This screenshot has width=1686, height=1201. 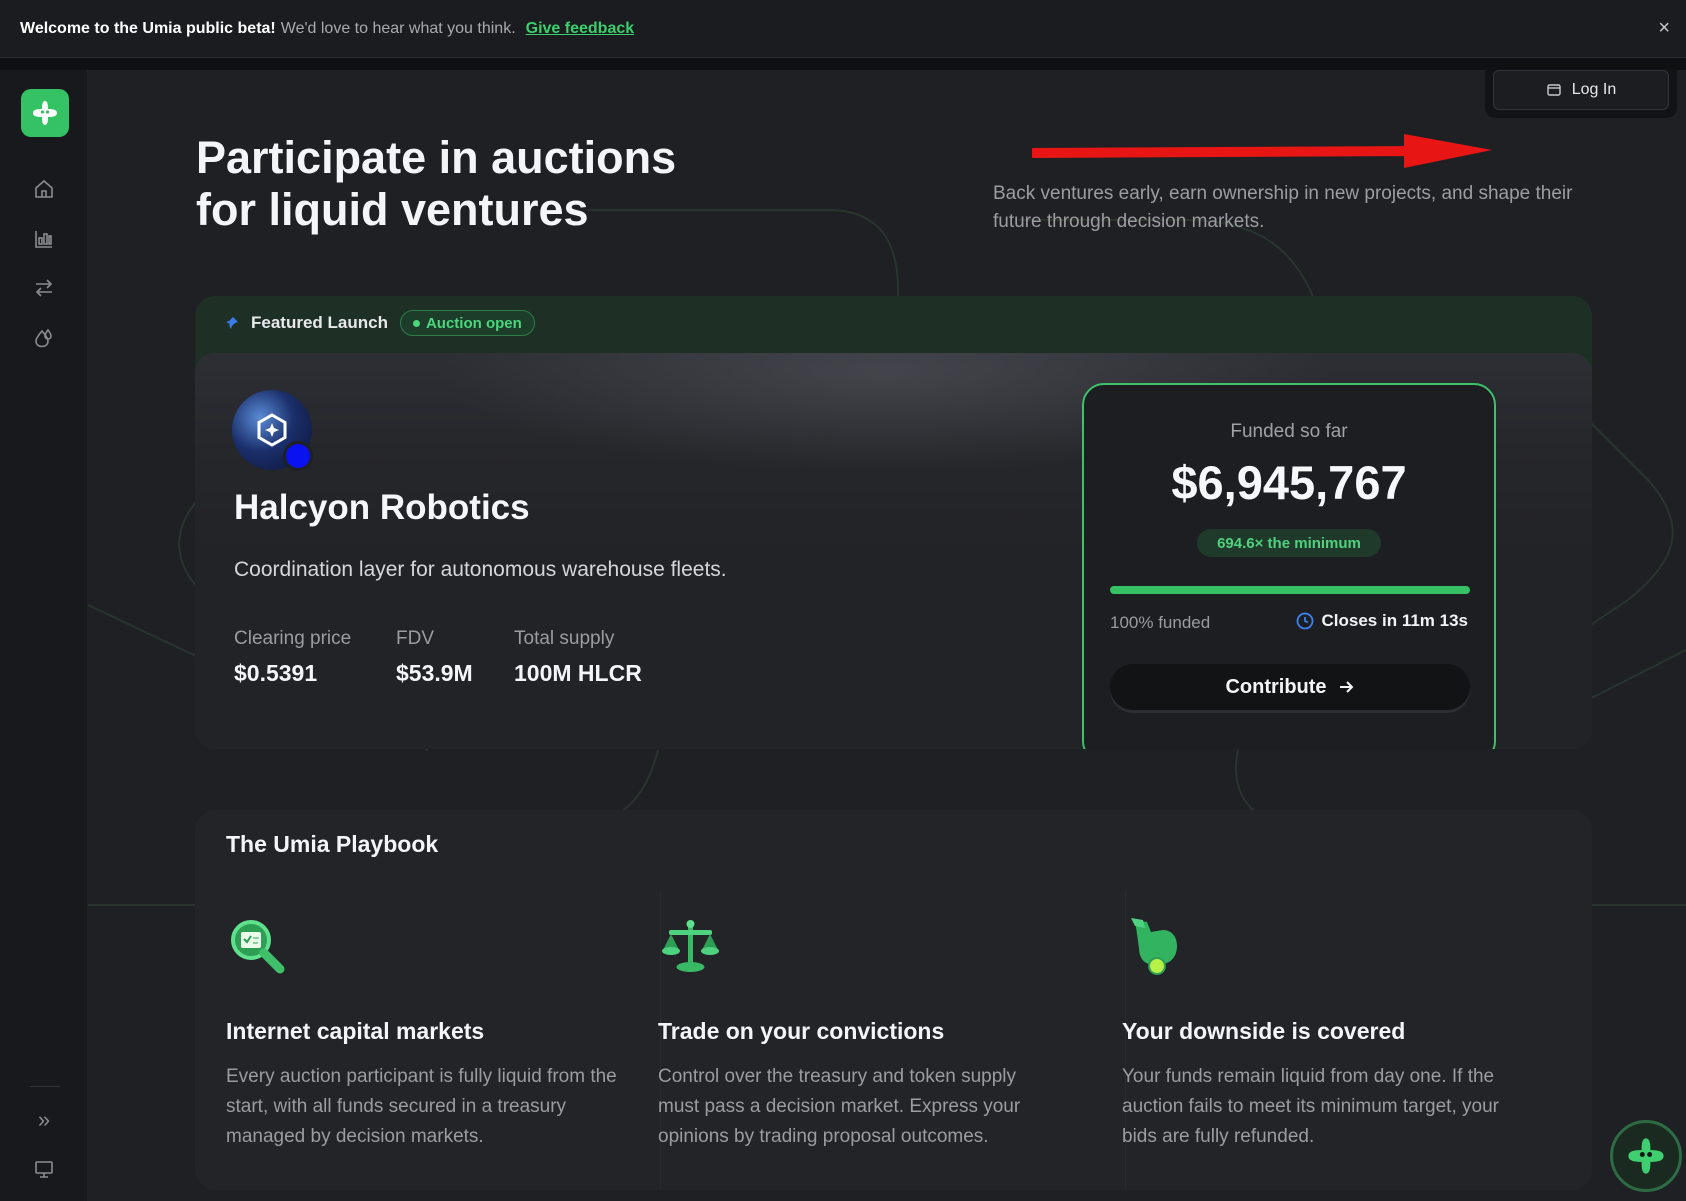 I want to click on hero-title-line1: Participate in auctions, so click(x=436, y=157).